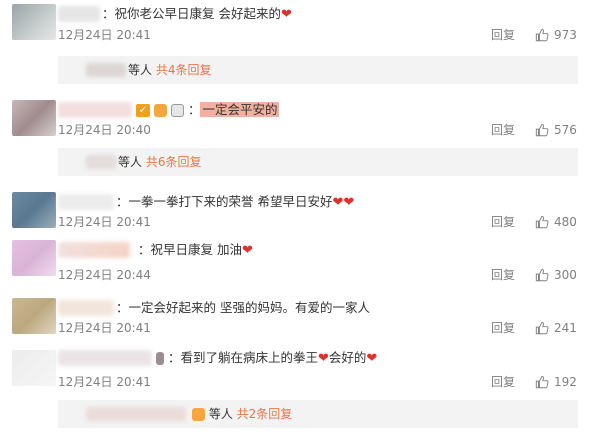 The image size is (595, 438). I want to click on reply-summary-text: 等人 共6条回复, so click(160, 162).